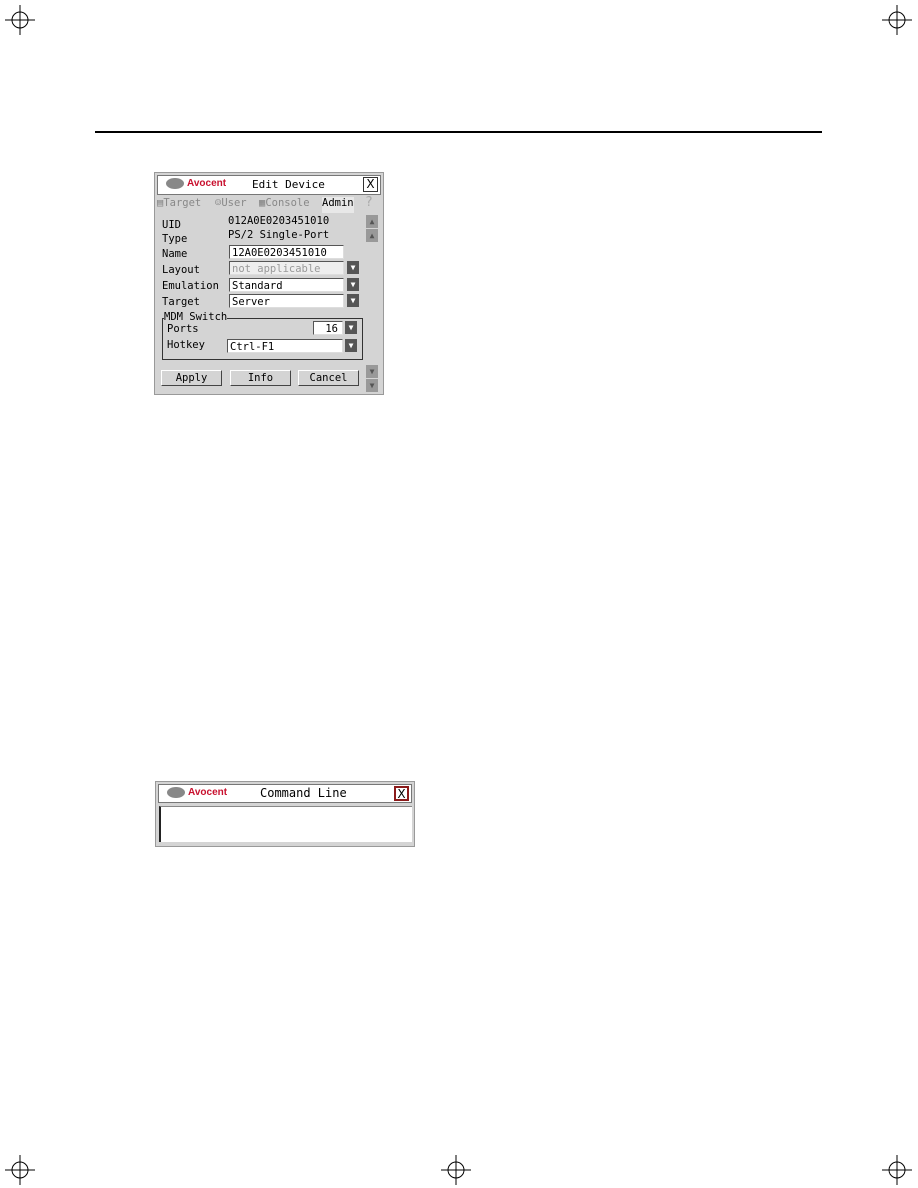  I want to click on target-label: Target, so click(181, 302).